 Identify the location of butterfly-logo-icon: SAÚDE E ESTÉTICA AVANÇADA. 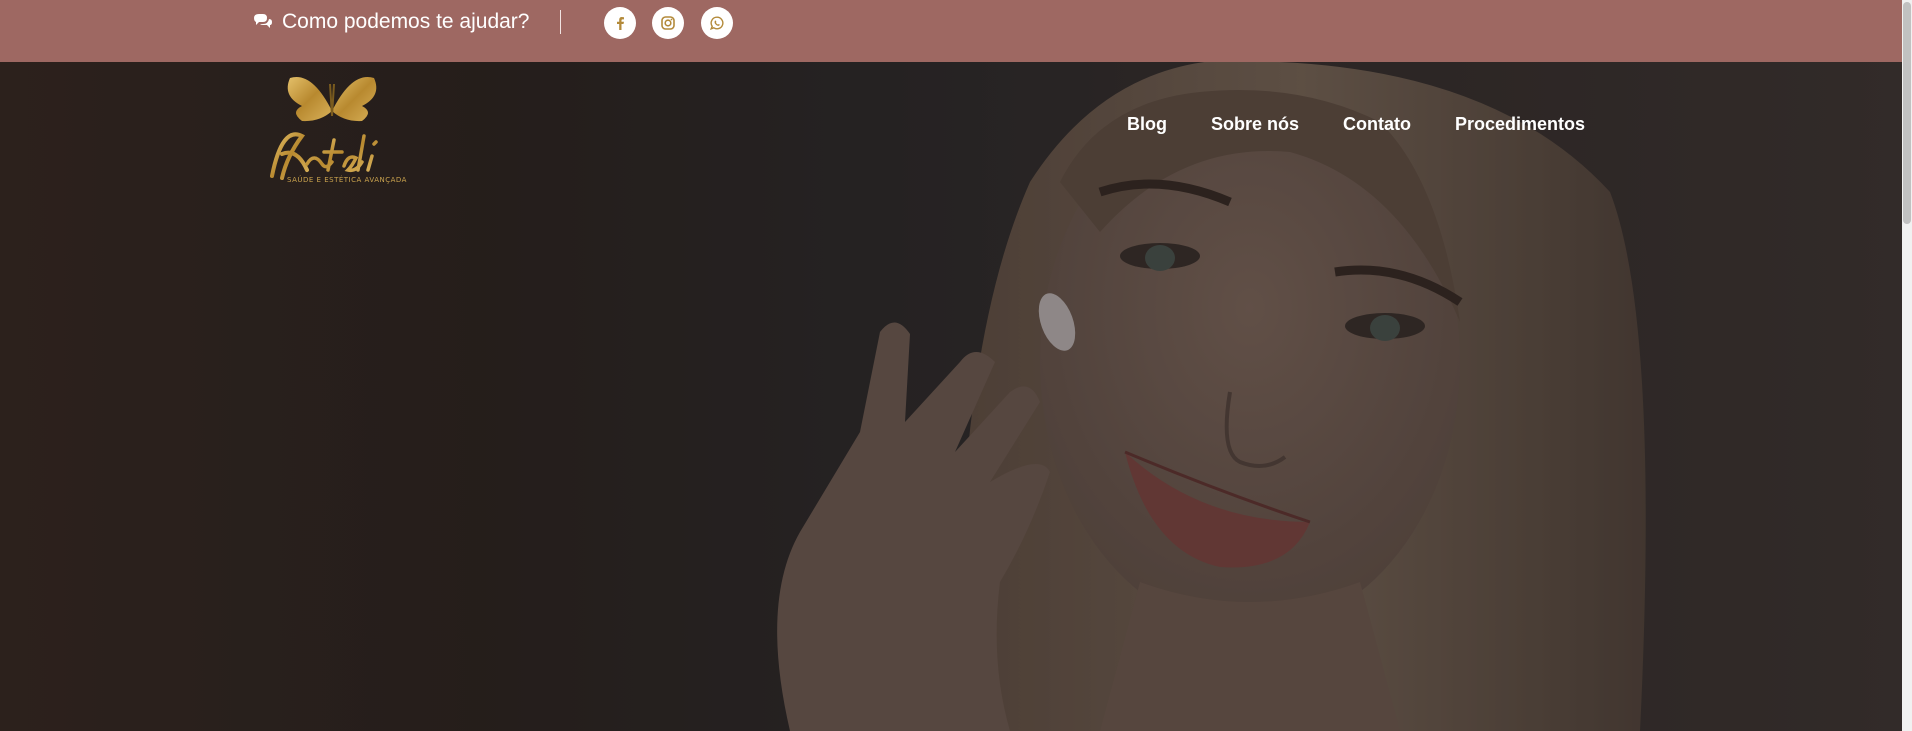
(338, 130).